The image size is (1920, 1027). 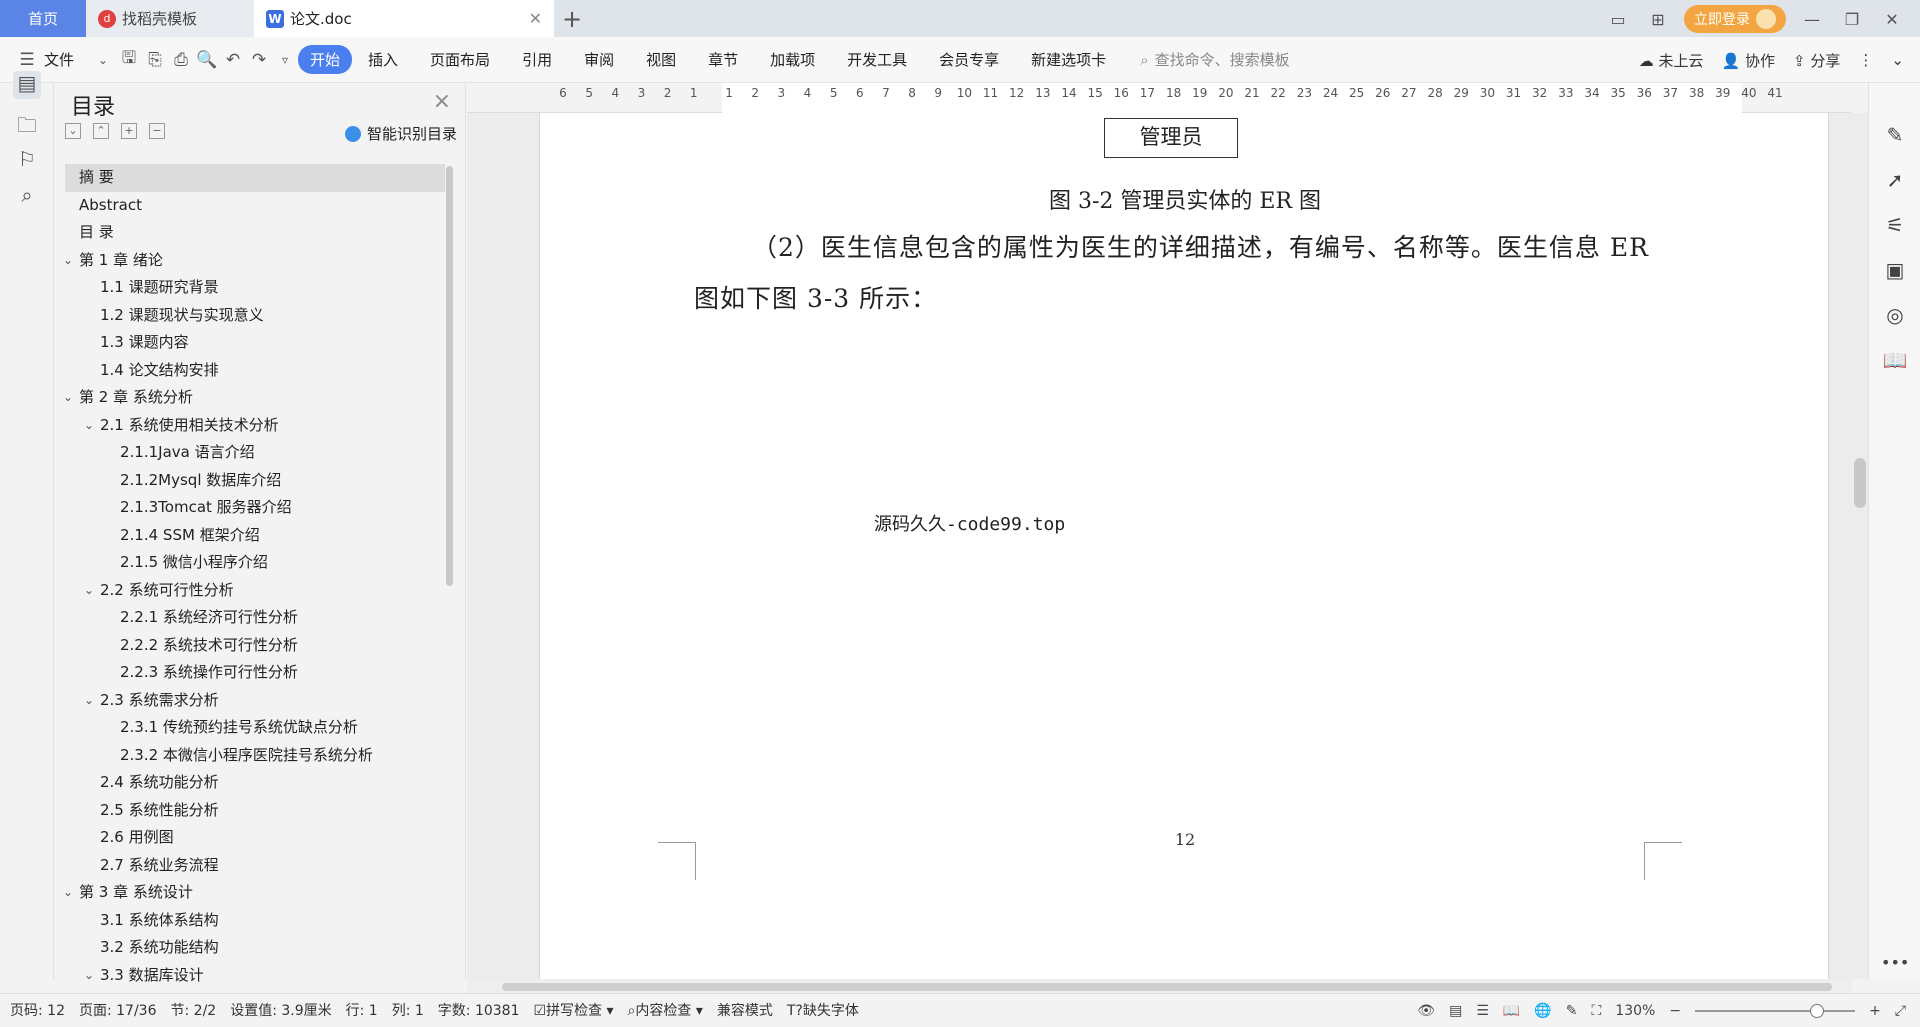 What do you see at coordinates (1895, 962) in the screenshot?
I see `more-horizontal-icon: •••` at bounding box center [1895, 962].